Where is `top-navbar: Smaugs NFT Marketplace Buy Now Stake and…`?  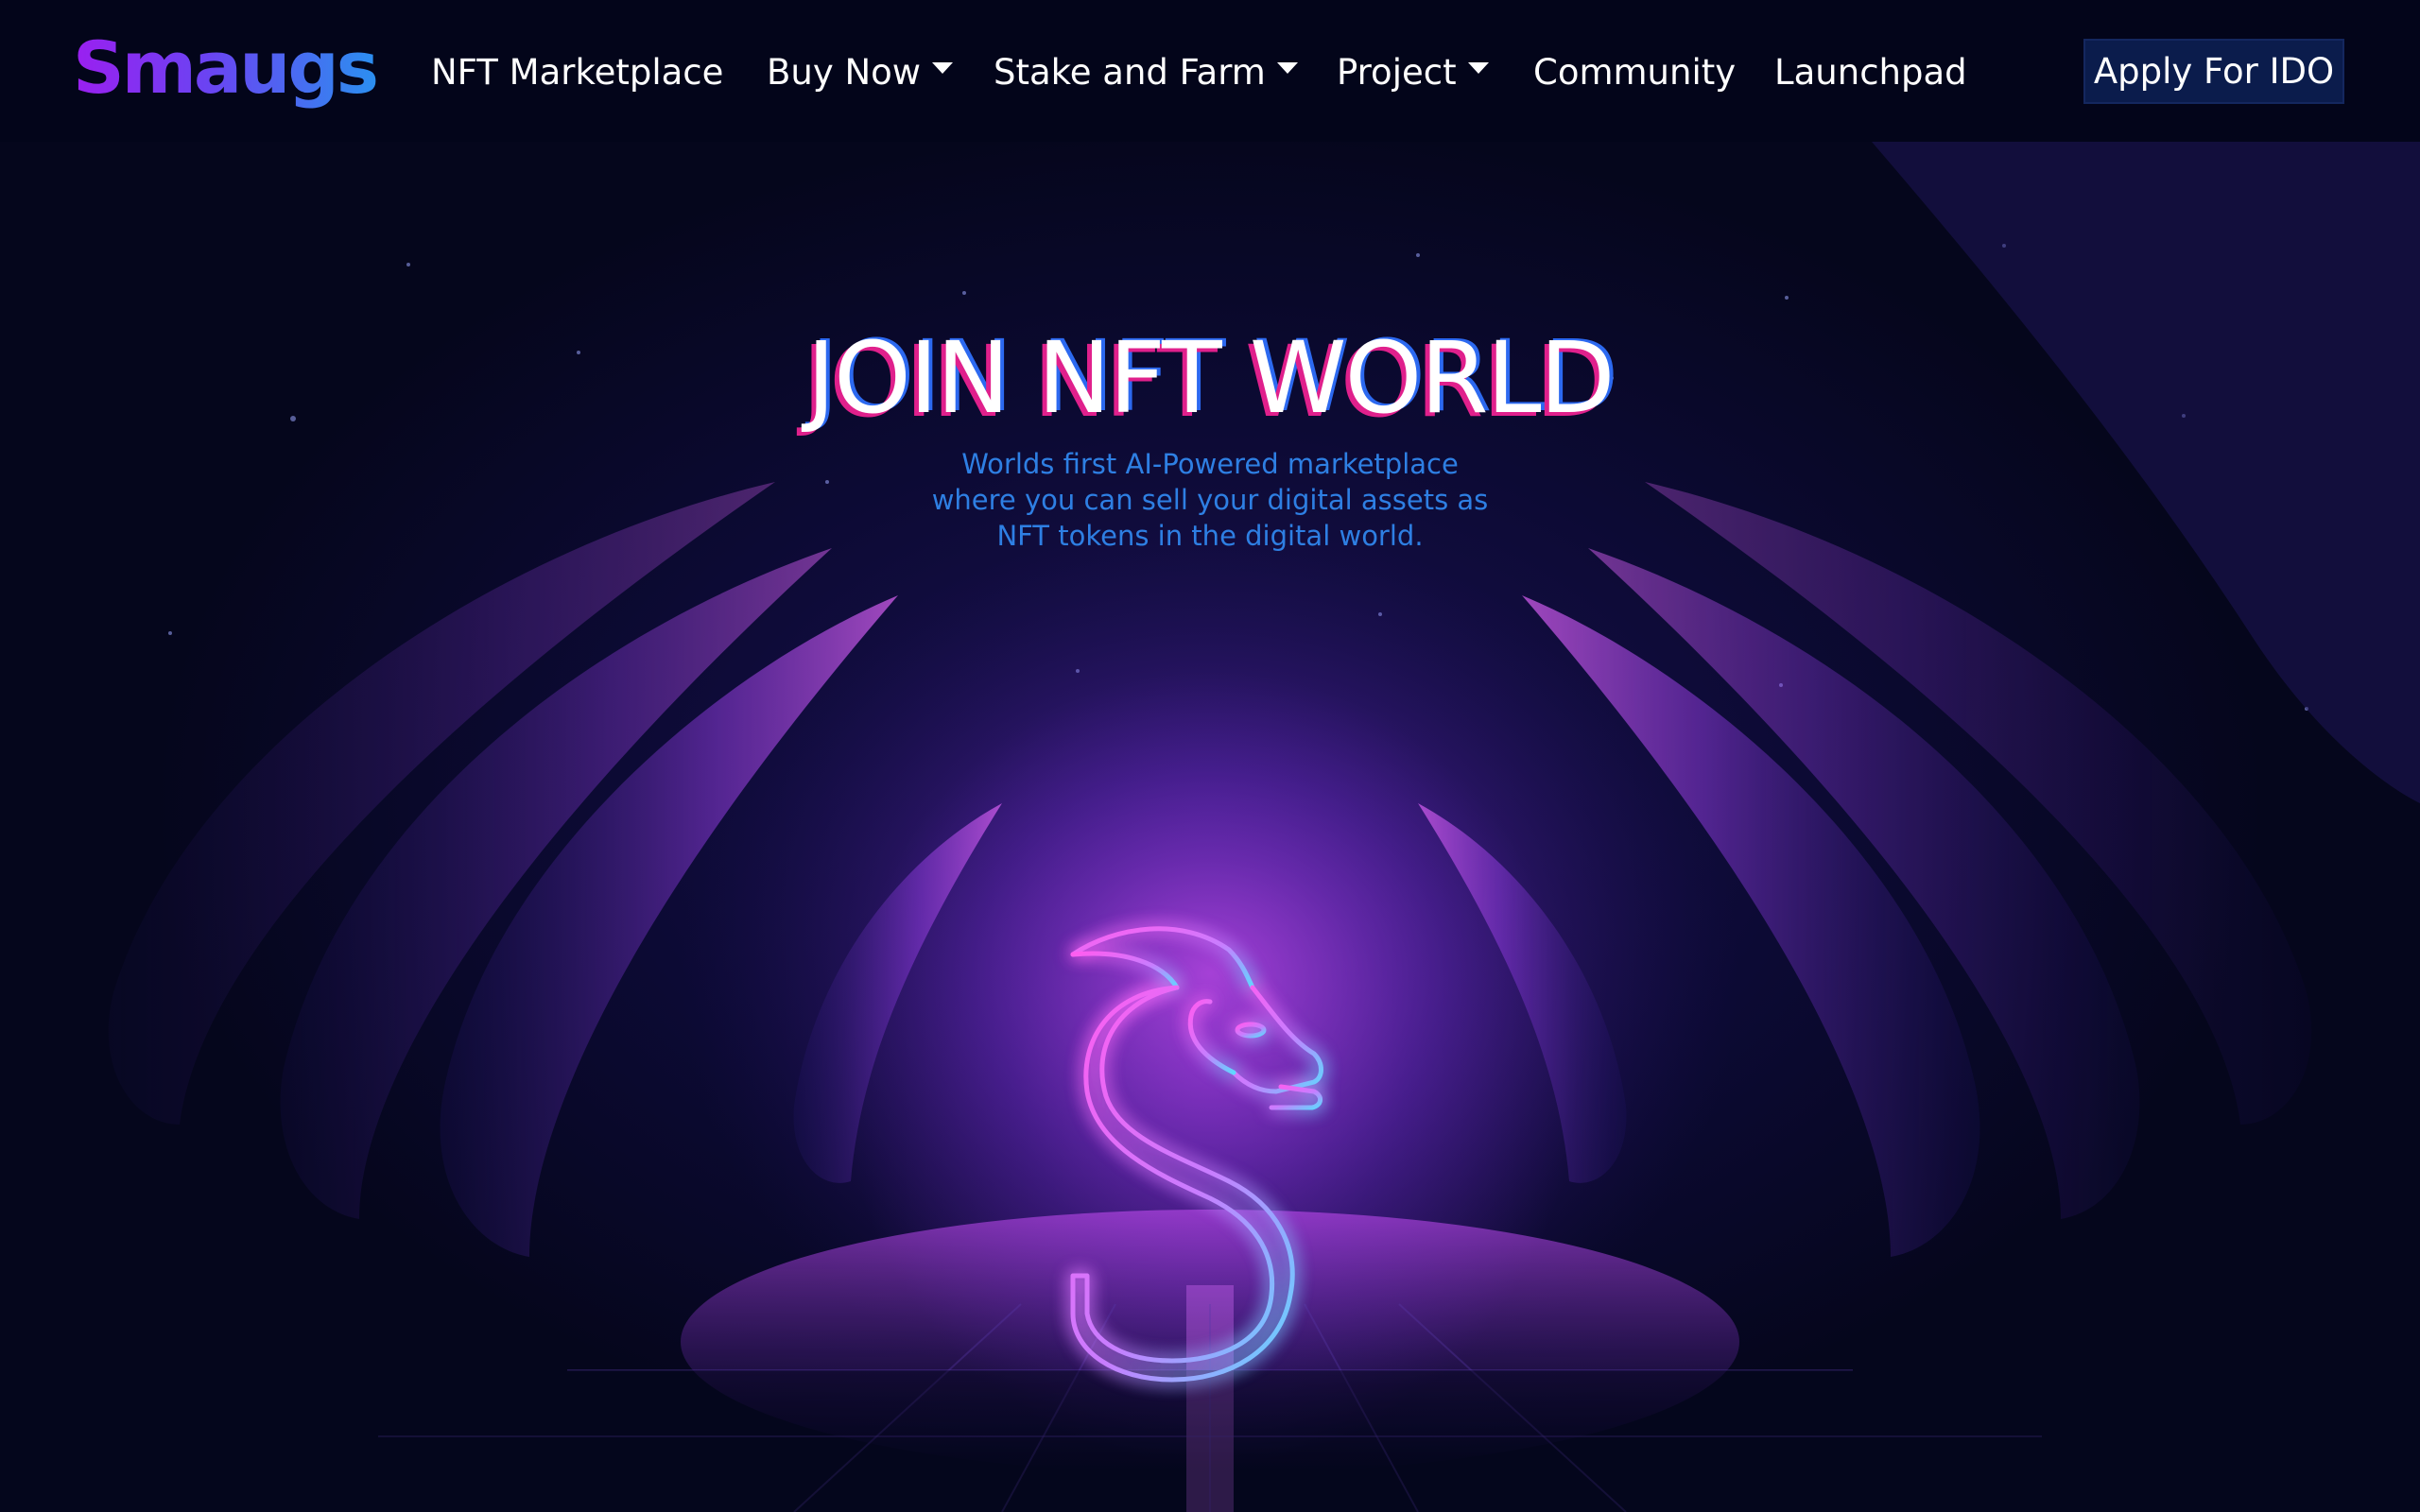 top-navbar: Smaugs NFT Marketplace Buy Now Stake and… is located at coordinates (1210, 71).